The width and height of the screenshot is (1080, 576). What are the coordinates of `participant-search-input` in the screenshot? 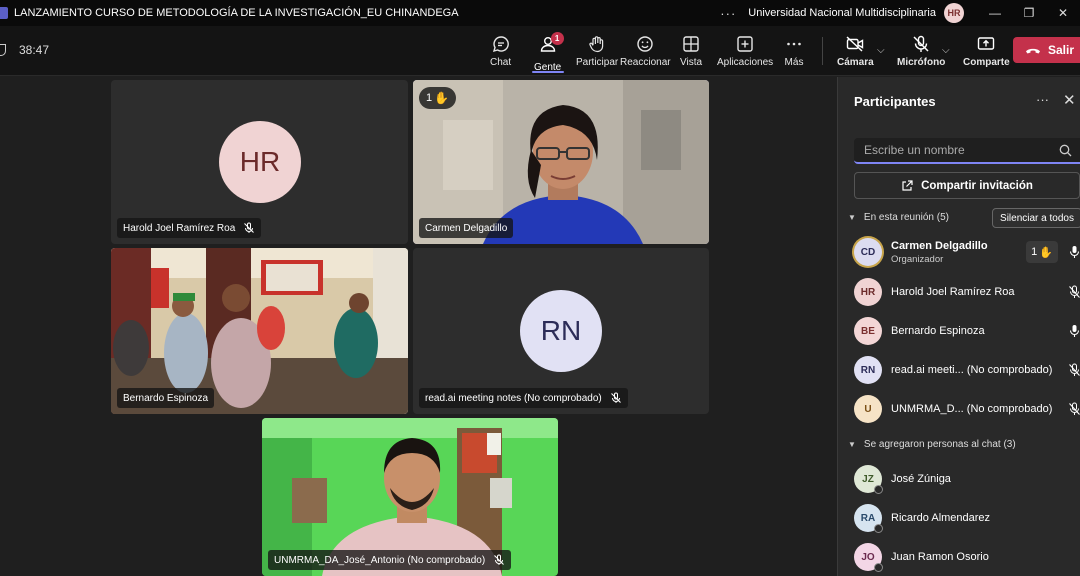 It's located at (949, 150).